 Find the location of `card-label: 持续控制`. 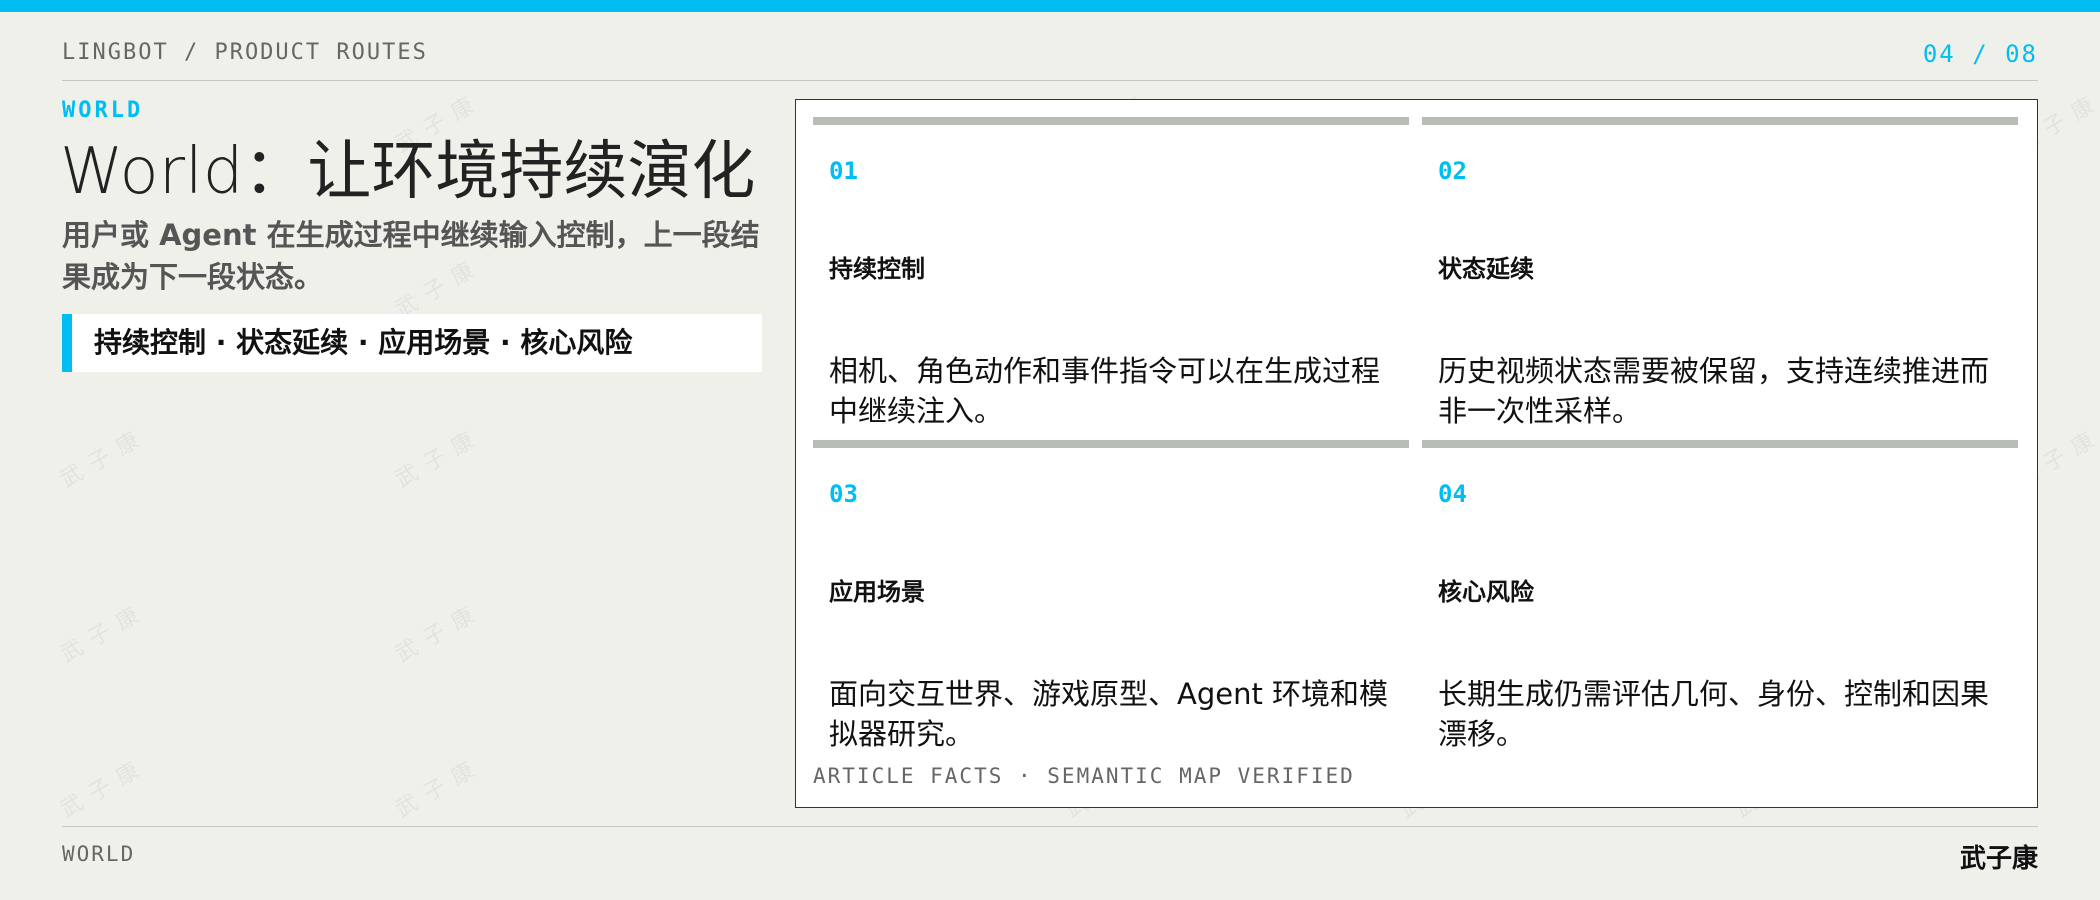

card-label: 持续控制 is located at coordinates (877, 269).